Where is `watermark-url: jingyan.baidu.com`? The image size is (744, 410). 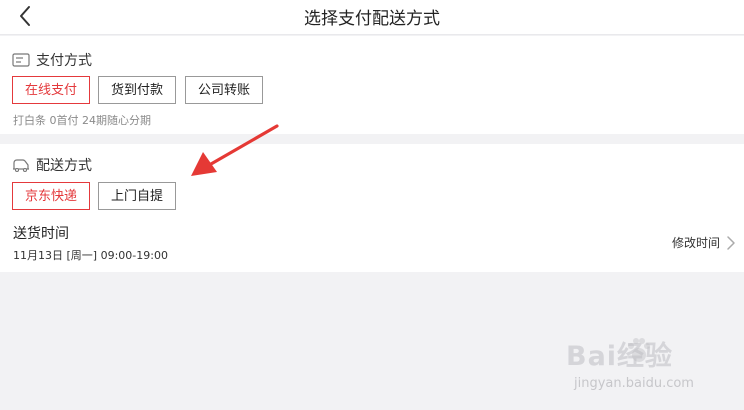 watermark-url: jingyan.baidu.com is located at coordinates (634, 383).